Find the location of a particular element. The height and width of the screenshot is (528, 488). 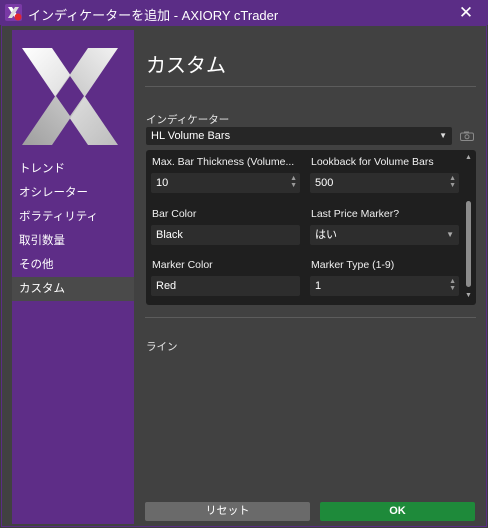

param-value-last-price-marker: はい is located at coordinates (326, 235).